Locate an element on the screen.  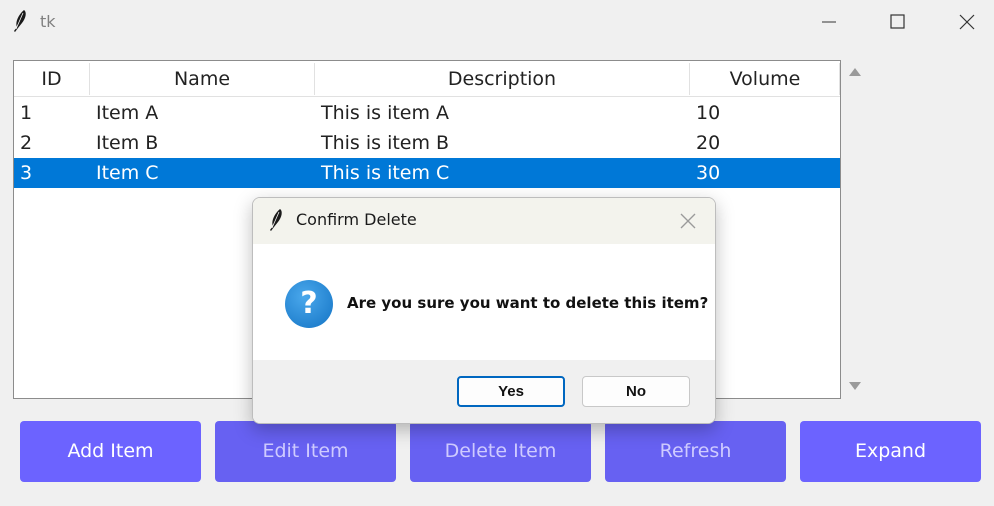
table-header: ID Name Description Volume is located at coordinates (427, 79).